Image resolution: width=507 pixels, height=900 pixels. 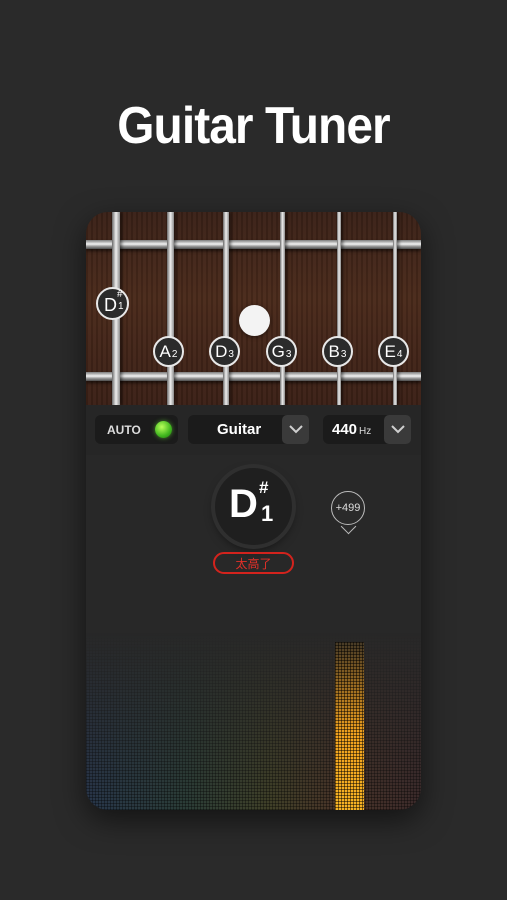 I want to click on string-button-e4: E4, so click(x=393, y=351).